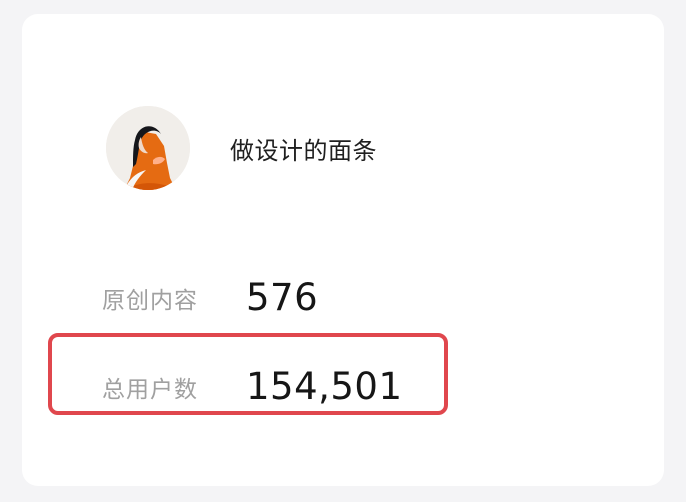  What do you see at coordinates (150, 300) in the screenshot?
I see `original-content-label: 原创内容` at bounding box center [150, 300].